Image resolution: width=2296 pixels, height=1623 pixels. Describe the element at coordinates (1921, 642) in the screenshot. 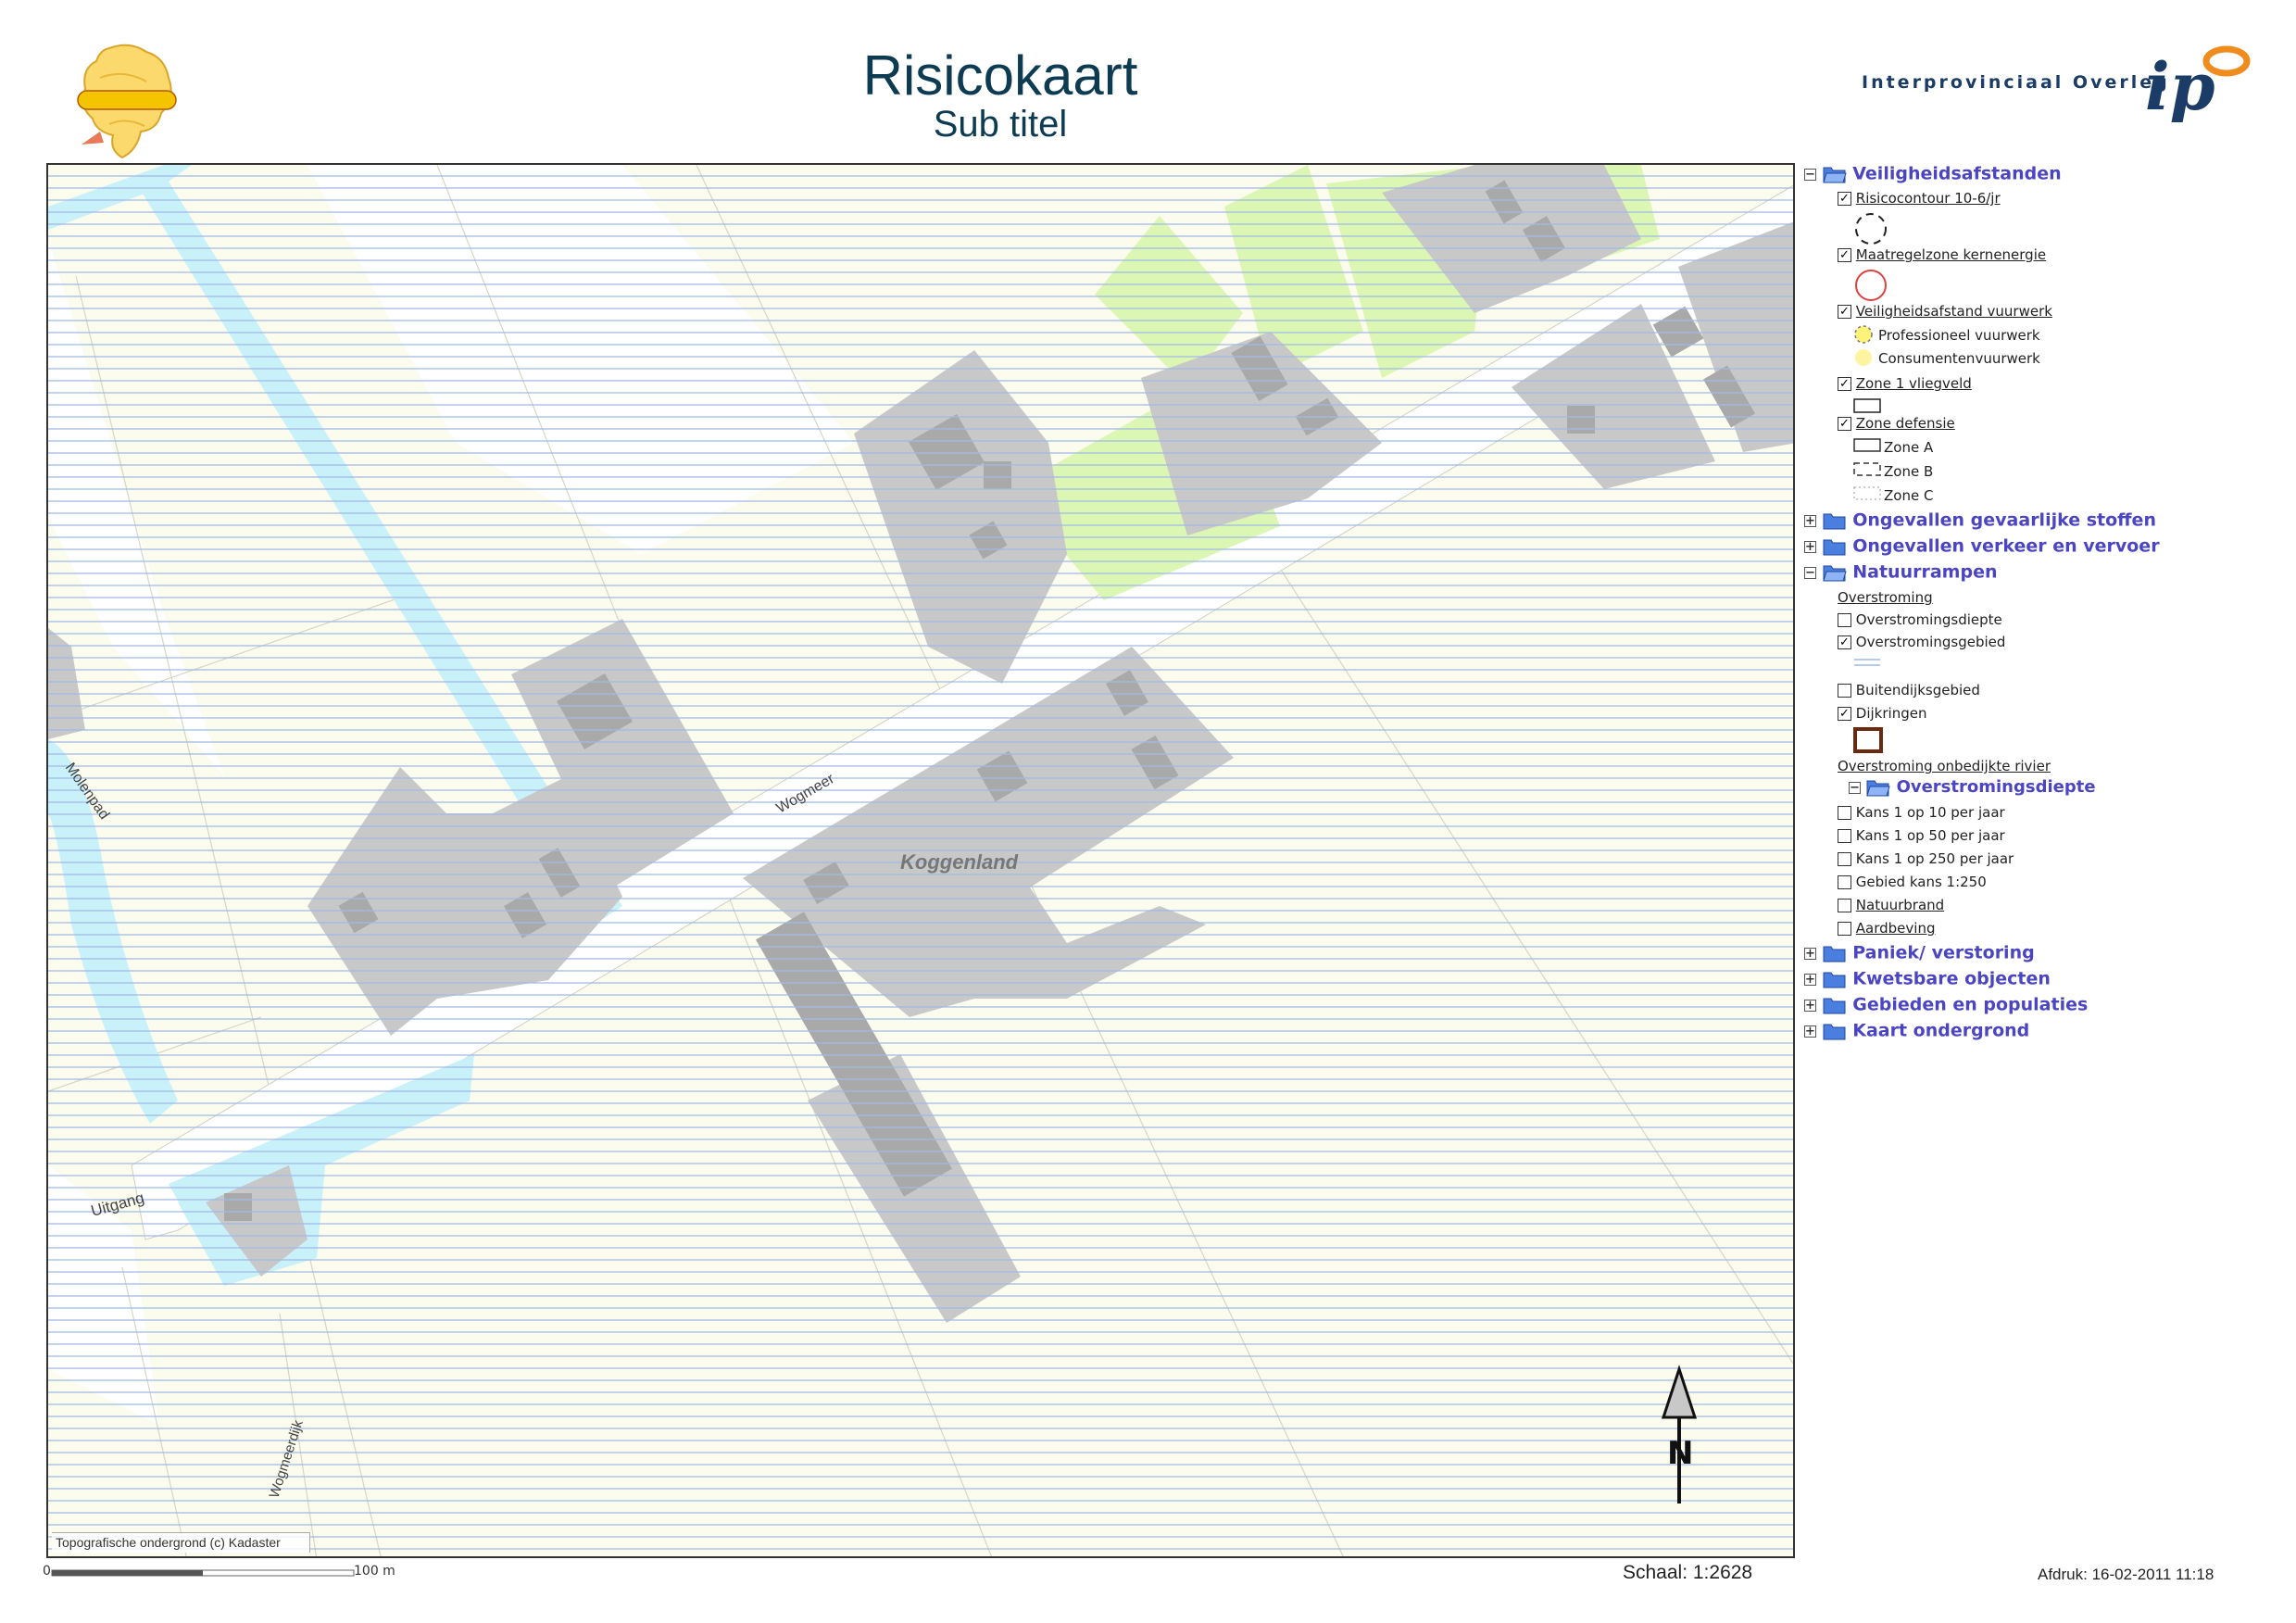

I see `legend-item-overstromingsgebied: ✓ Overstromingsgebied` at that location.